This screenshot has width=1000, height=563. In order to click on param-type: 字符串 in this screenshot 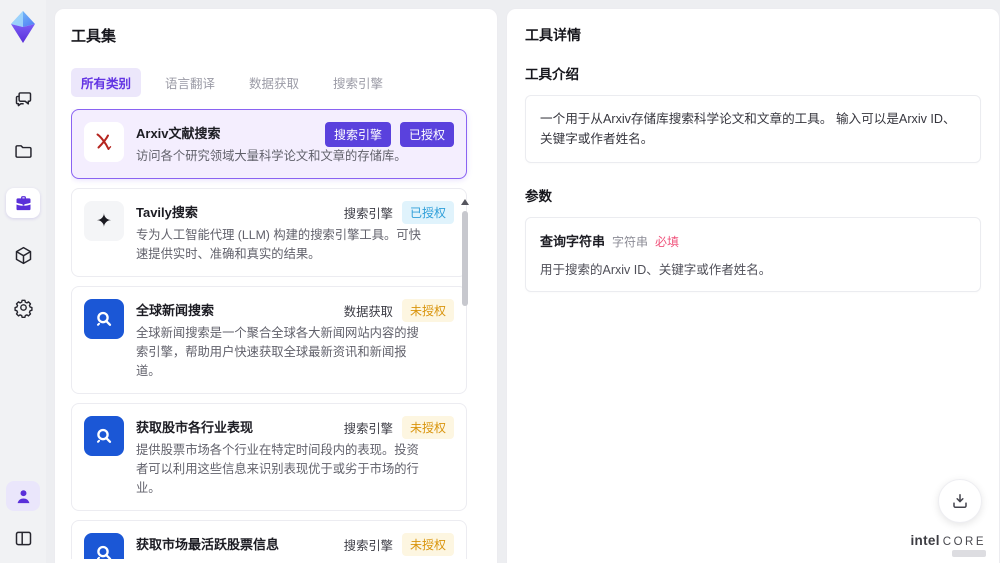, I will do `click(630, 242)`.